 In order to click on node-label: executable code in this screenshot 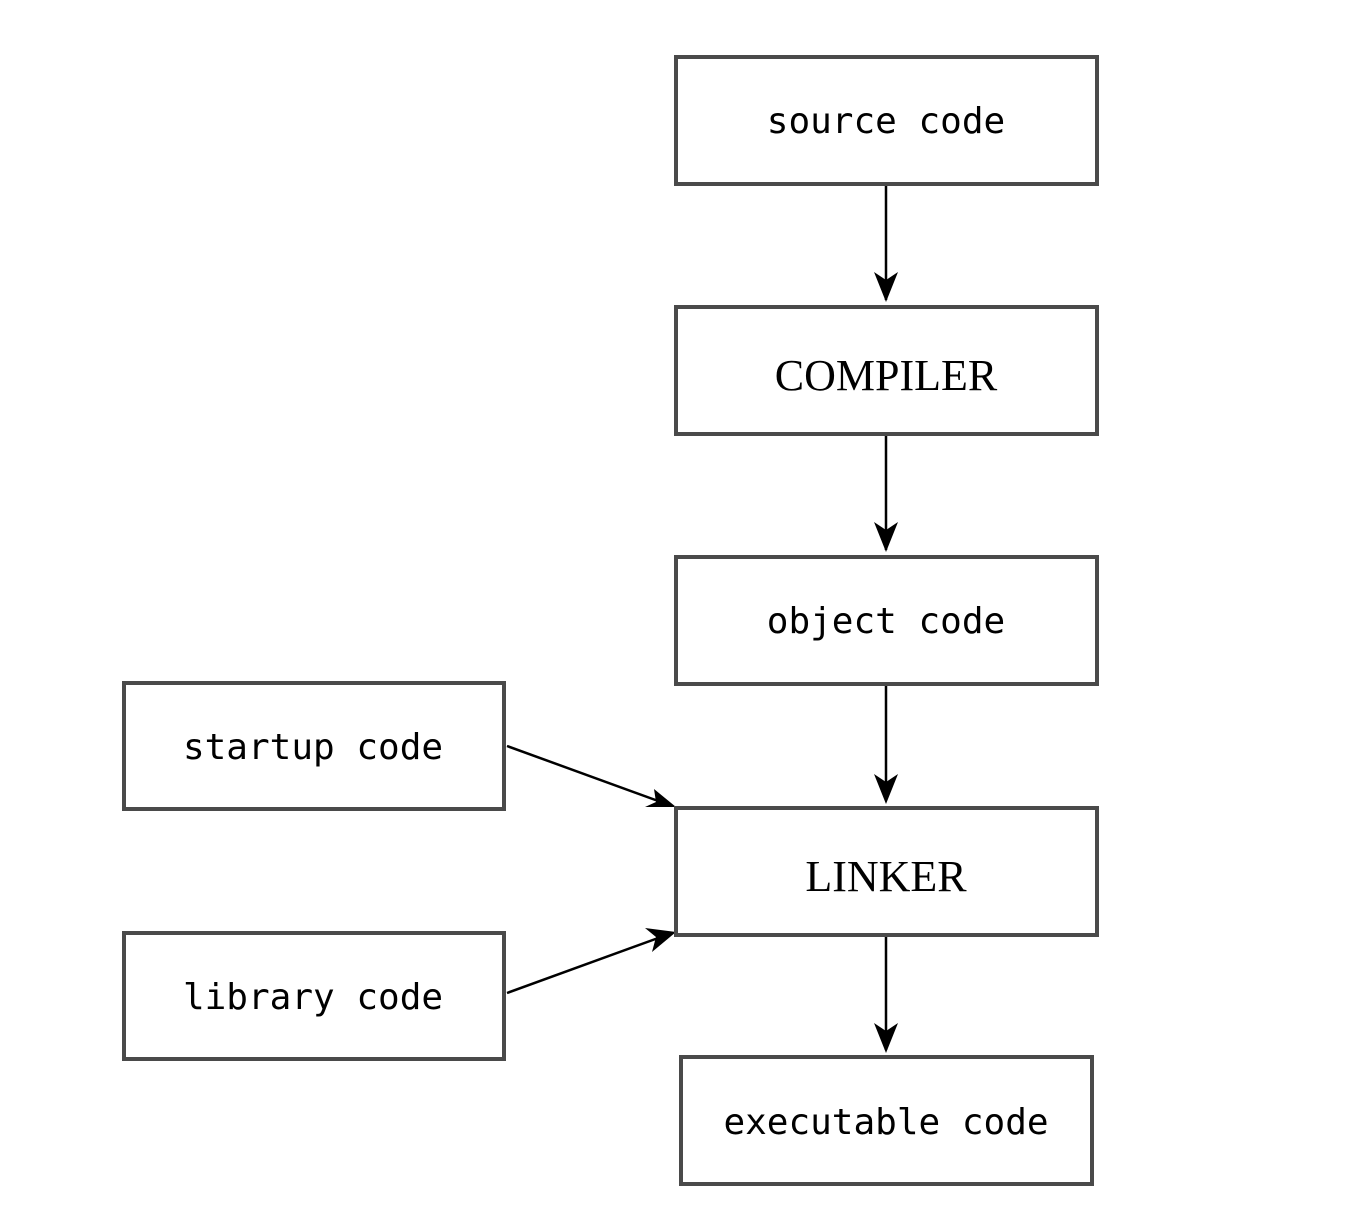, I will do `click(885, 1122)`.